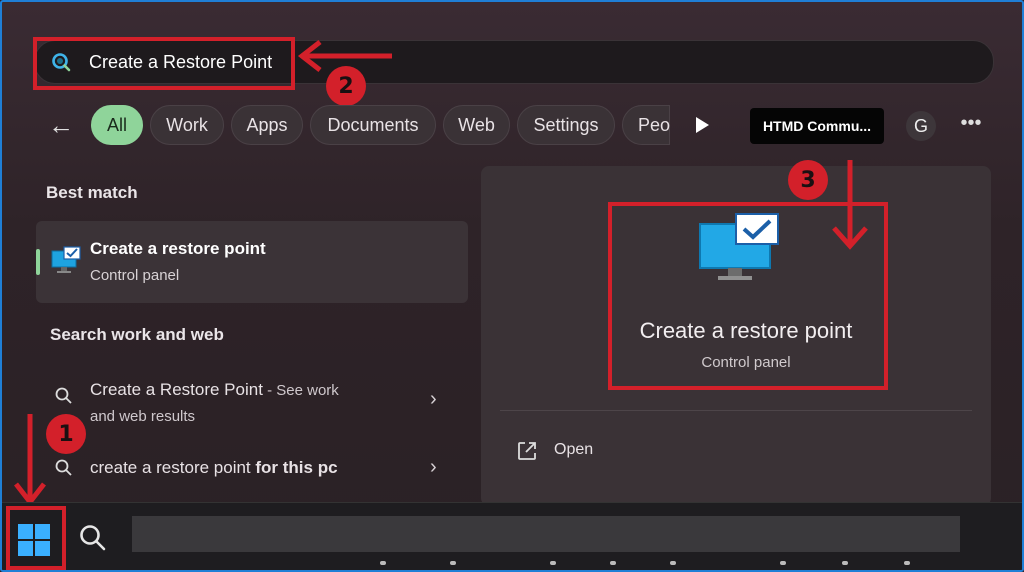 Image resolution: width=1024 pixels, height=572 pixels. What do you see at coordinates (702, 125) in the screenshot?
I see `scroll-right-icon` at bounding box center [702, 125].